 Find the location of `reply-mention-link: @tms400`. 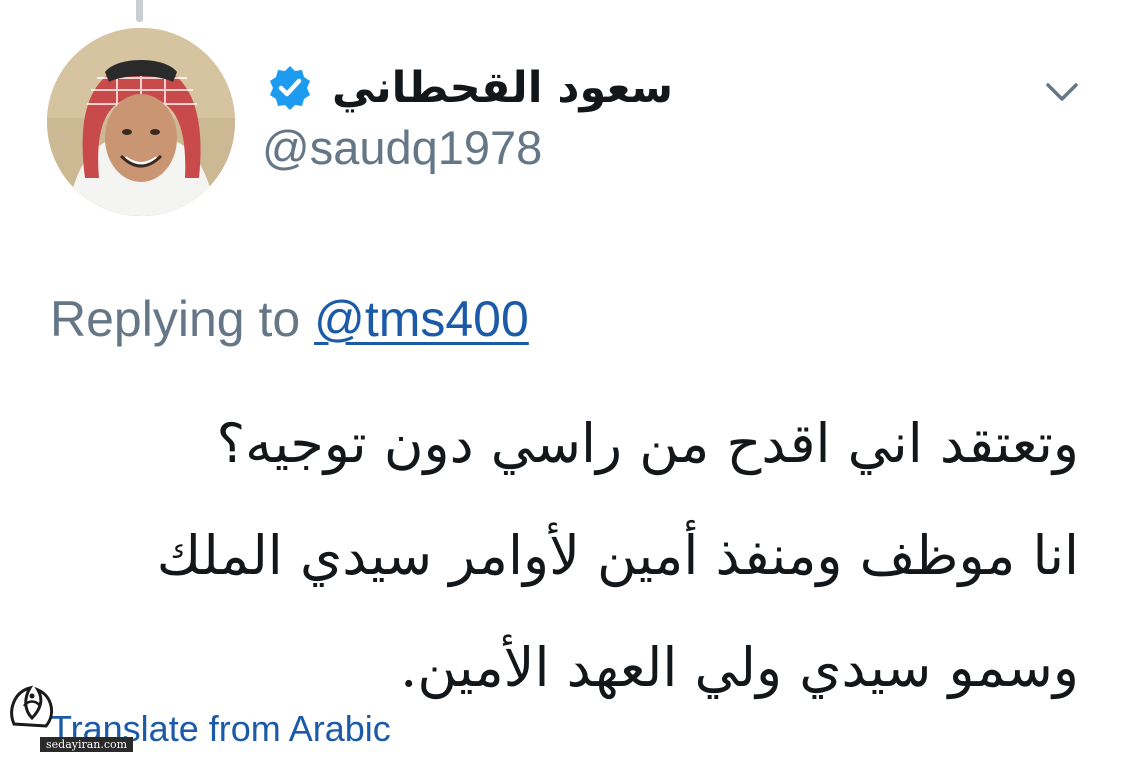

reply-mention-link: @tms400 is located at coordinates (421, 319).